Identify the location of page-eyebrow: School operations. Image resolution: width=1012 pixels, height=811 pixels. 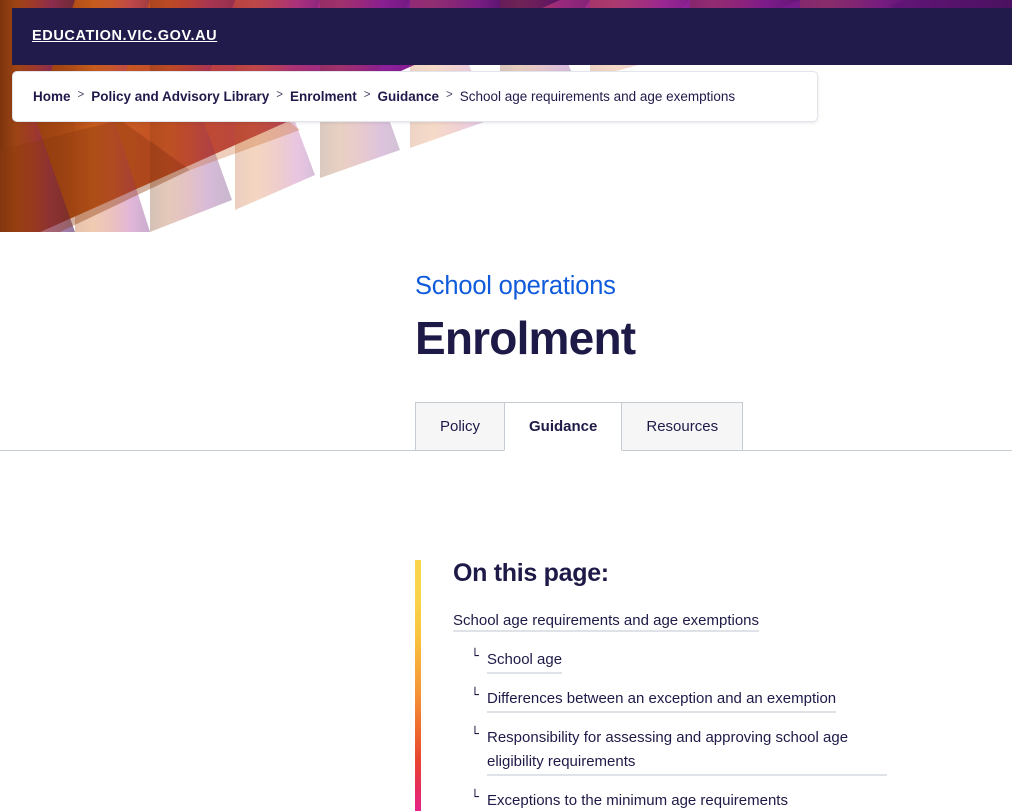
(515, 286).